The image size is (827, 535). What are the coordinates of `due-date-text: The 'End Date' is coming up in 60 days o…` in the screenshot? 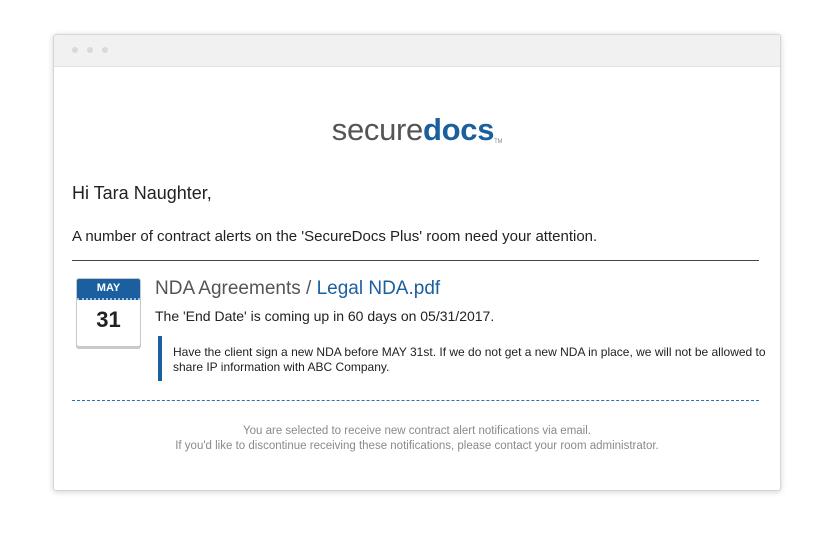 It's located at (325, 316).